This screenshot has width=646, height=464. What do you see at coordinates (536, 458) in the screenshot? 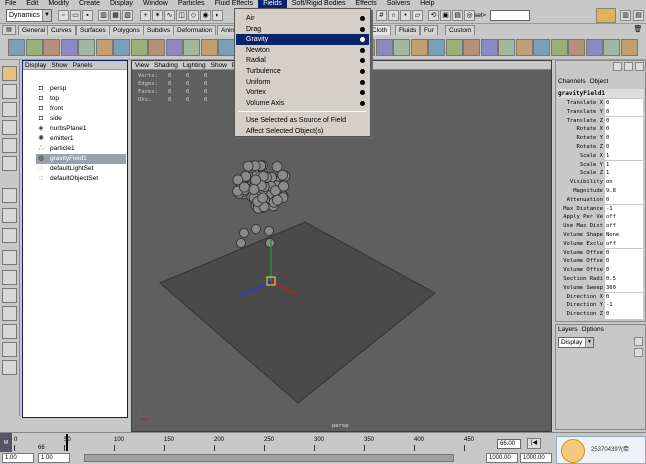
I see `end-time-field: 1000.00` at bounding box center [536, 458].